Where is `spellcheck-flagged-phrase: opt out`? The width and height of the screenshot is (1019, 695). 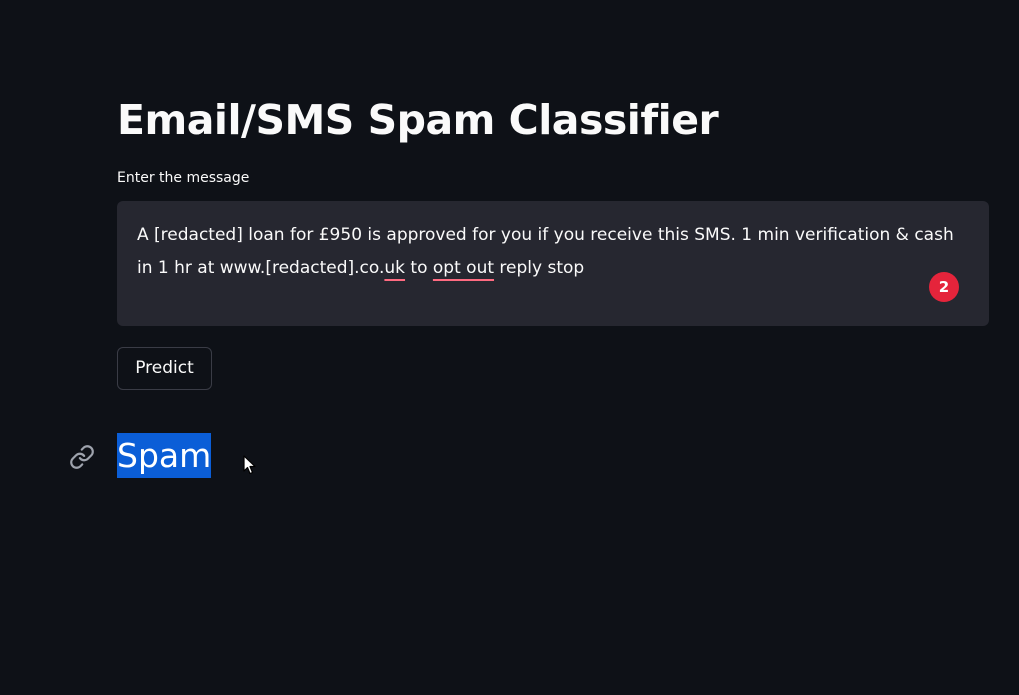 spellcheck-flagged-phrase: opt out is located at coordinates (463, 268).